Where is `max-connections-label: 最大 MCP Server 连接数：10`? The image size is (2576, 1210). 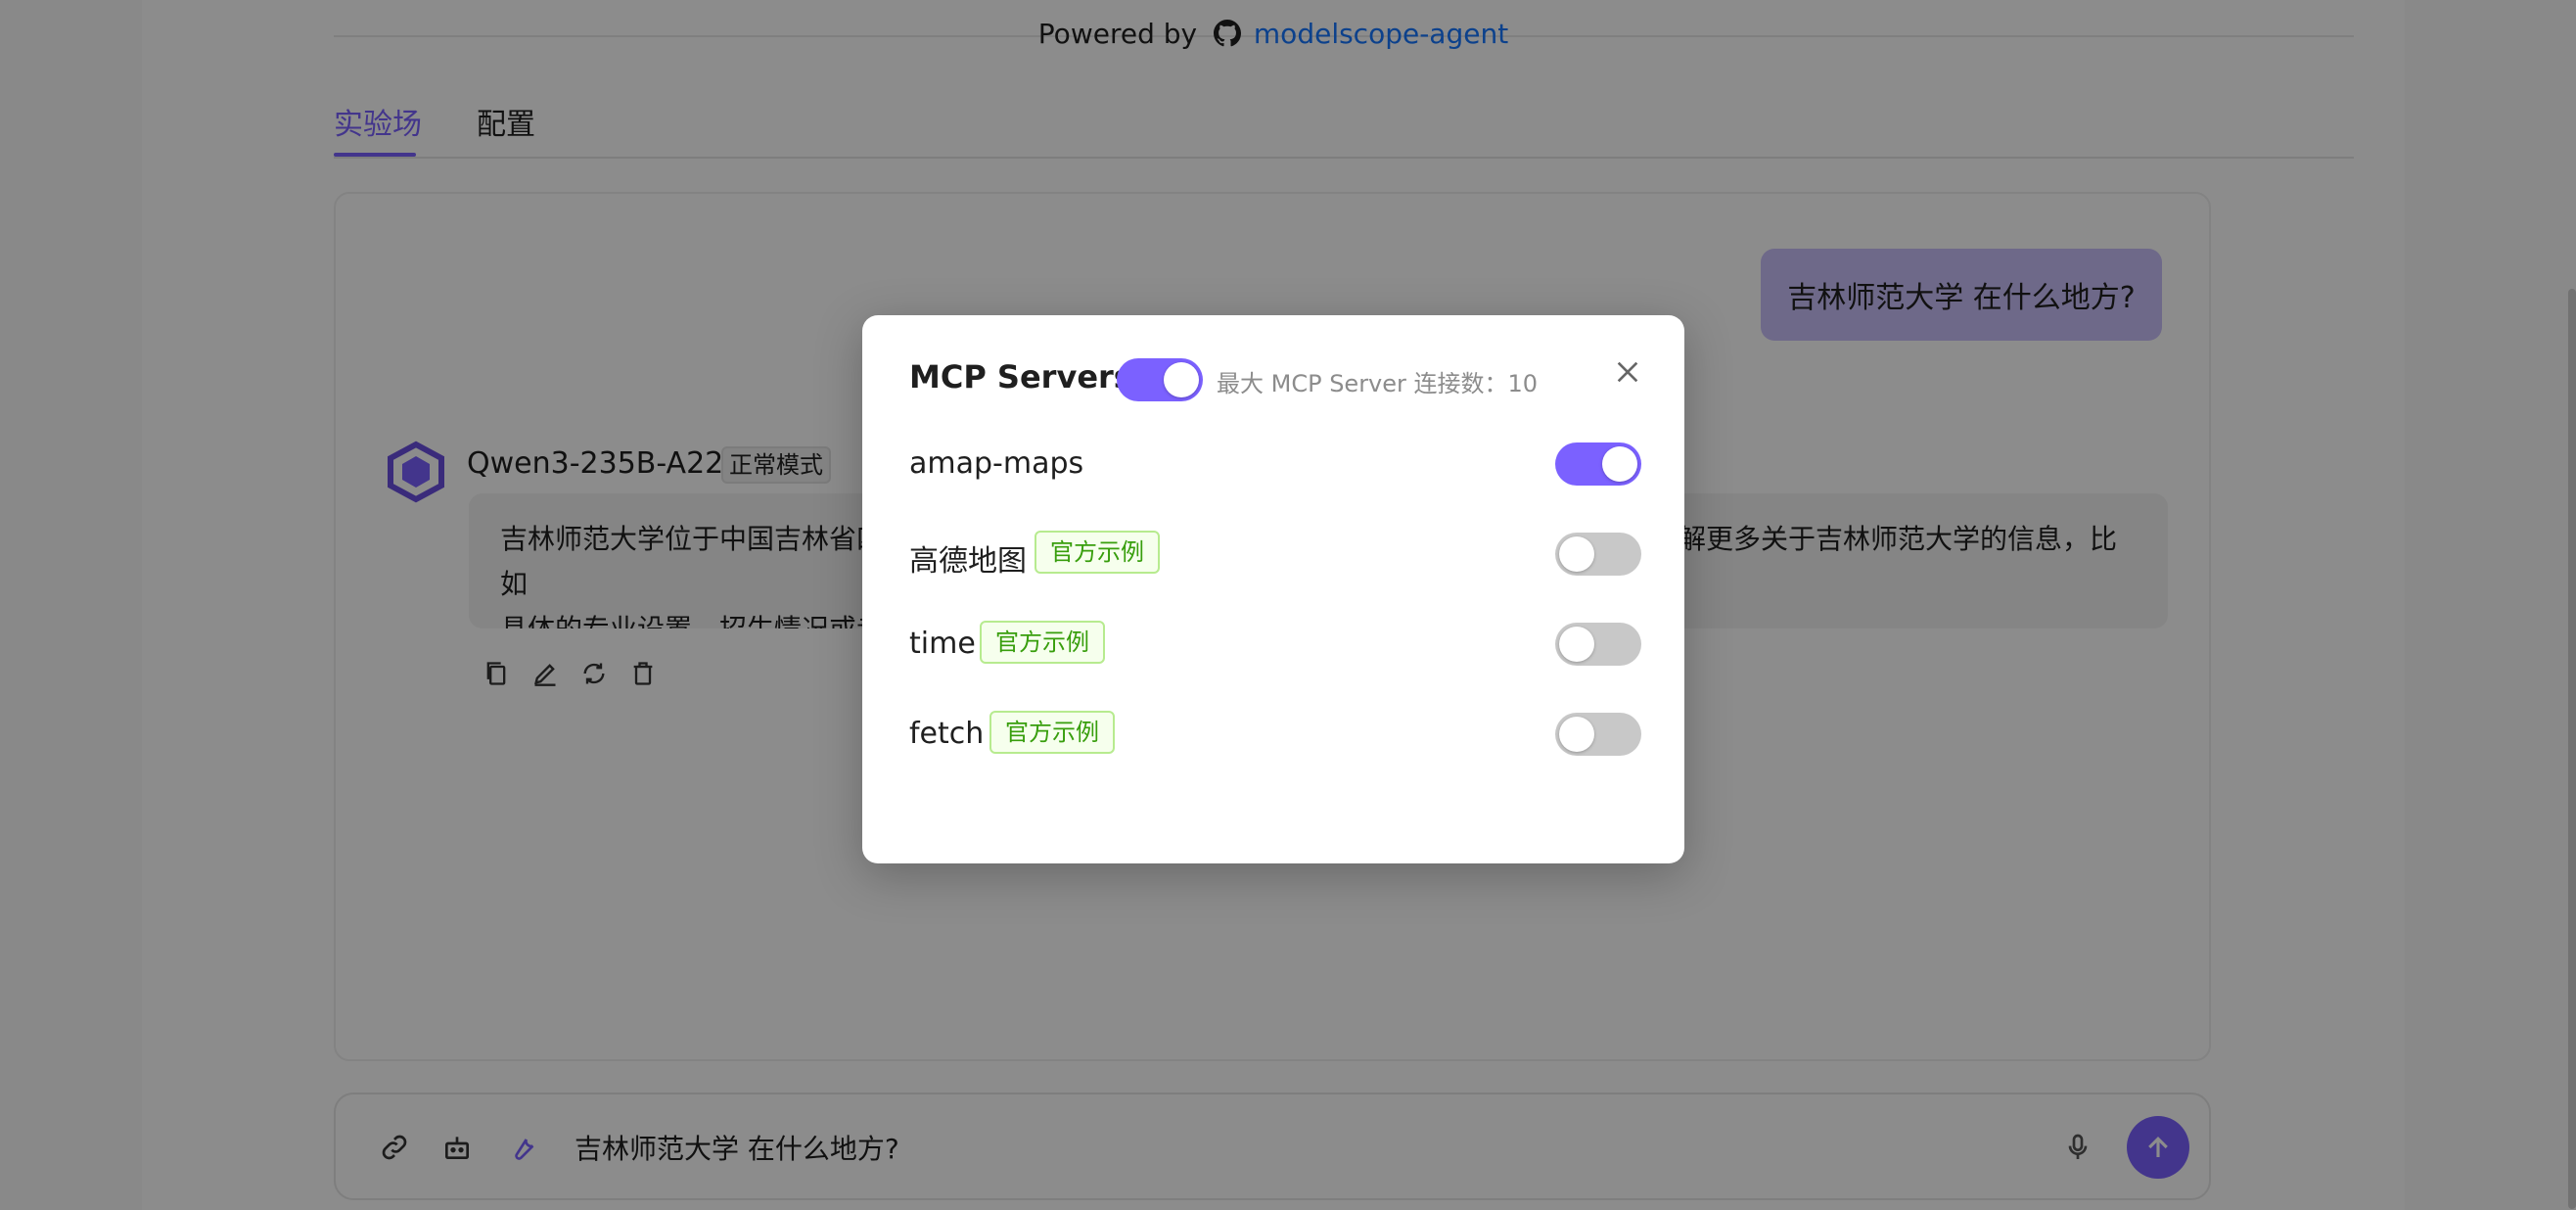 max-connections-label: 最大 MCP Server 连接数：10 is located at coordinates (1378, 383).